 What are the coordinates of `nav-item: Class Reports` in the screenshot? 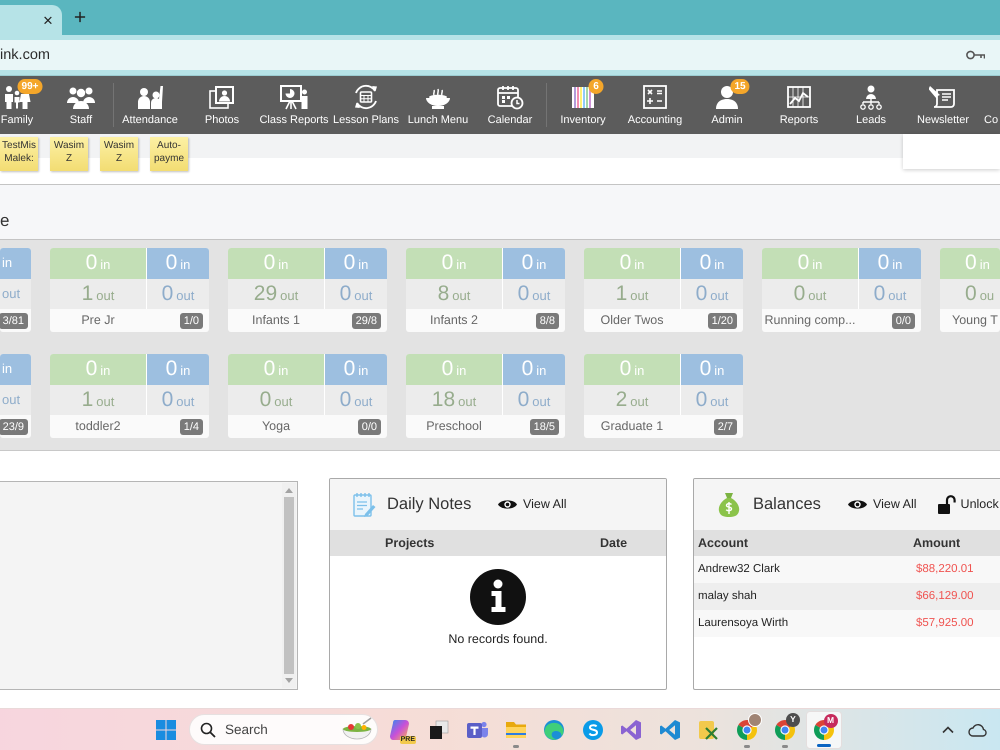 It's located at (294, 105).